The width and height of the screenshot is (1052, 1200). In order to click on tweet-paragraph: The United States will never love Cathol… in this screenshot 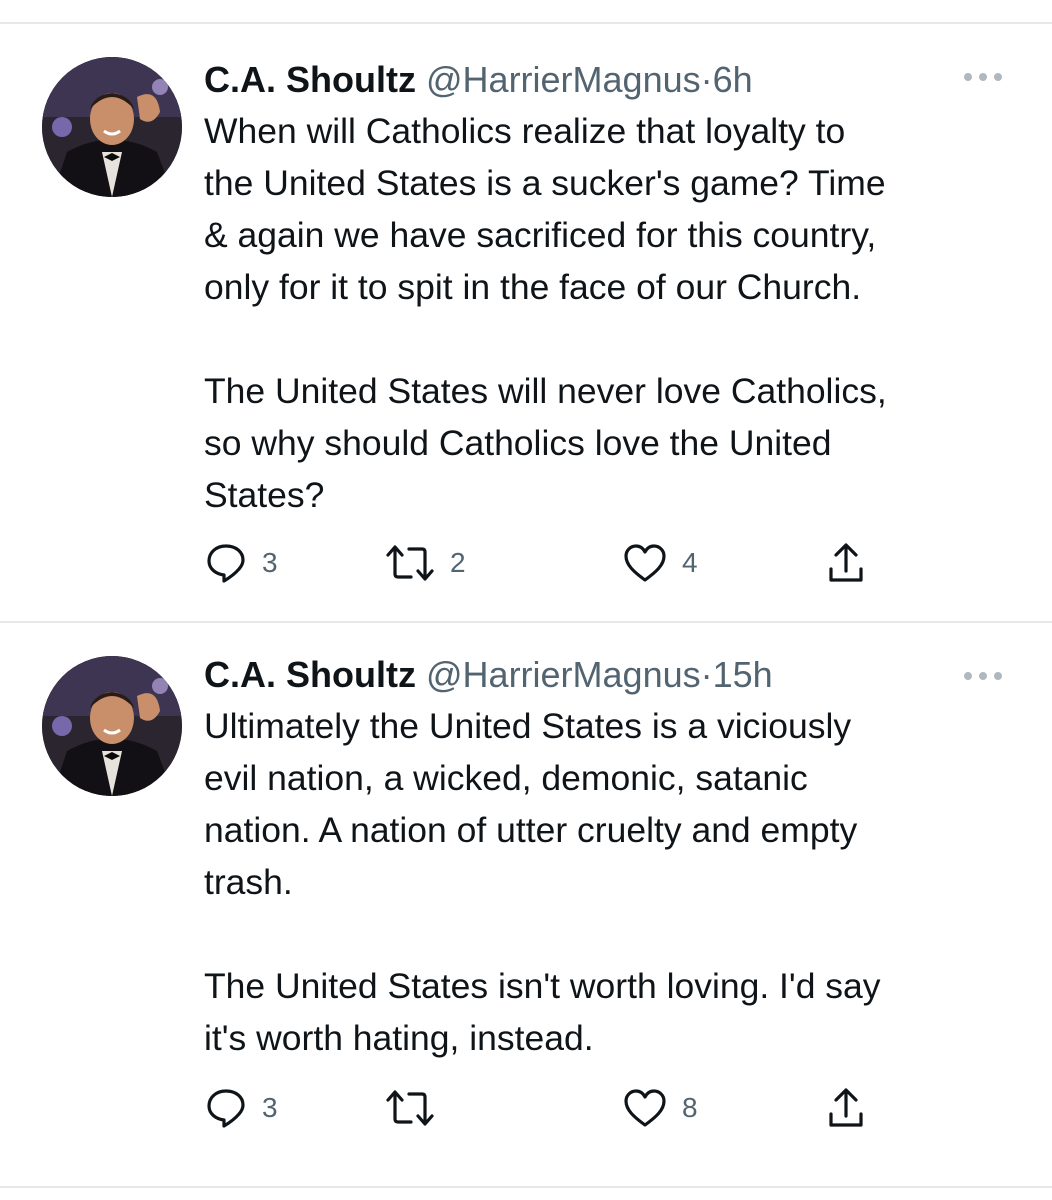, I will do `click(545, 443)`.